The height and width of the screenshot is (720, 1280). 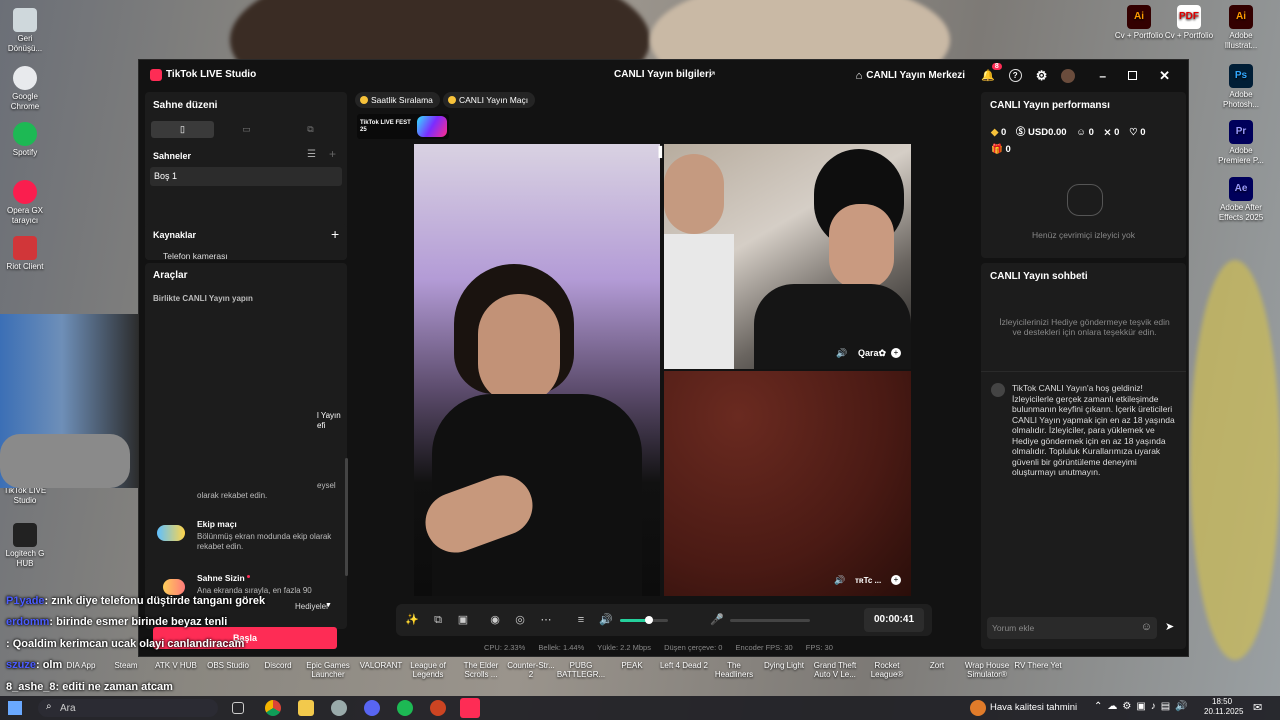 What do you see at coordinates (987, 670) in the screenshot?
I see `desktop-shortcut-label: Wrap House Simulator®` at bounding box center [987, 670].